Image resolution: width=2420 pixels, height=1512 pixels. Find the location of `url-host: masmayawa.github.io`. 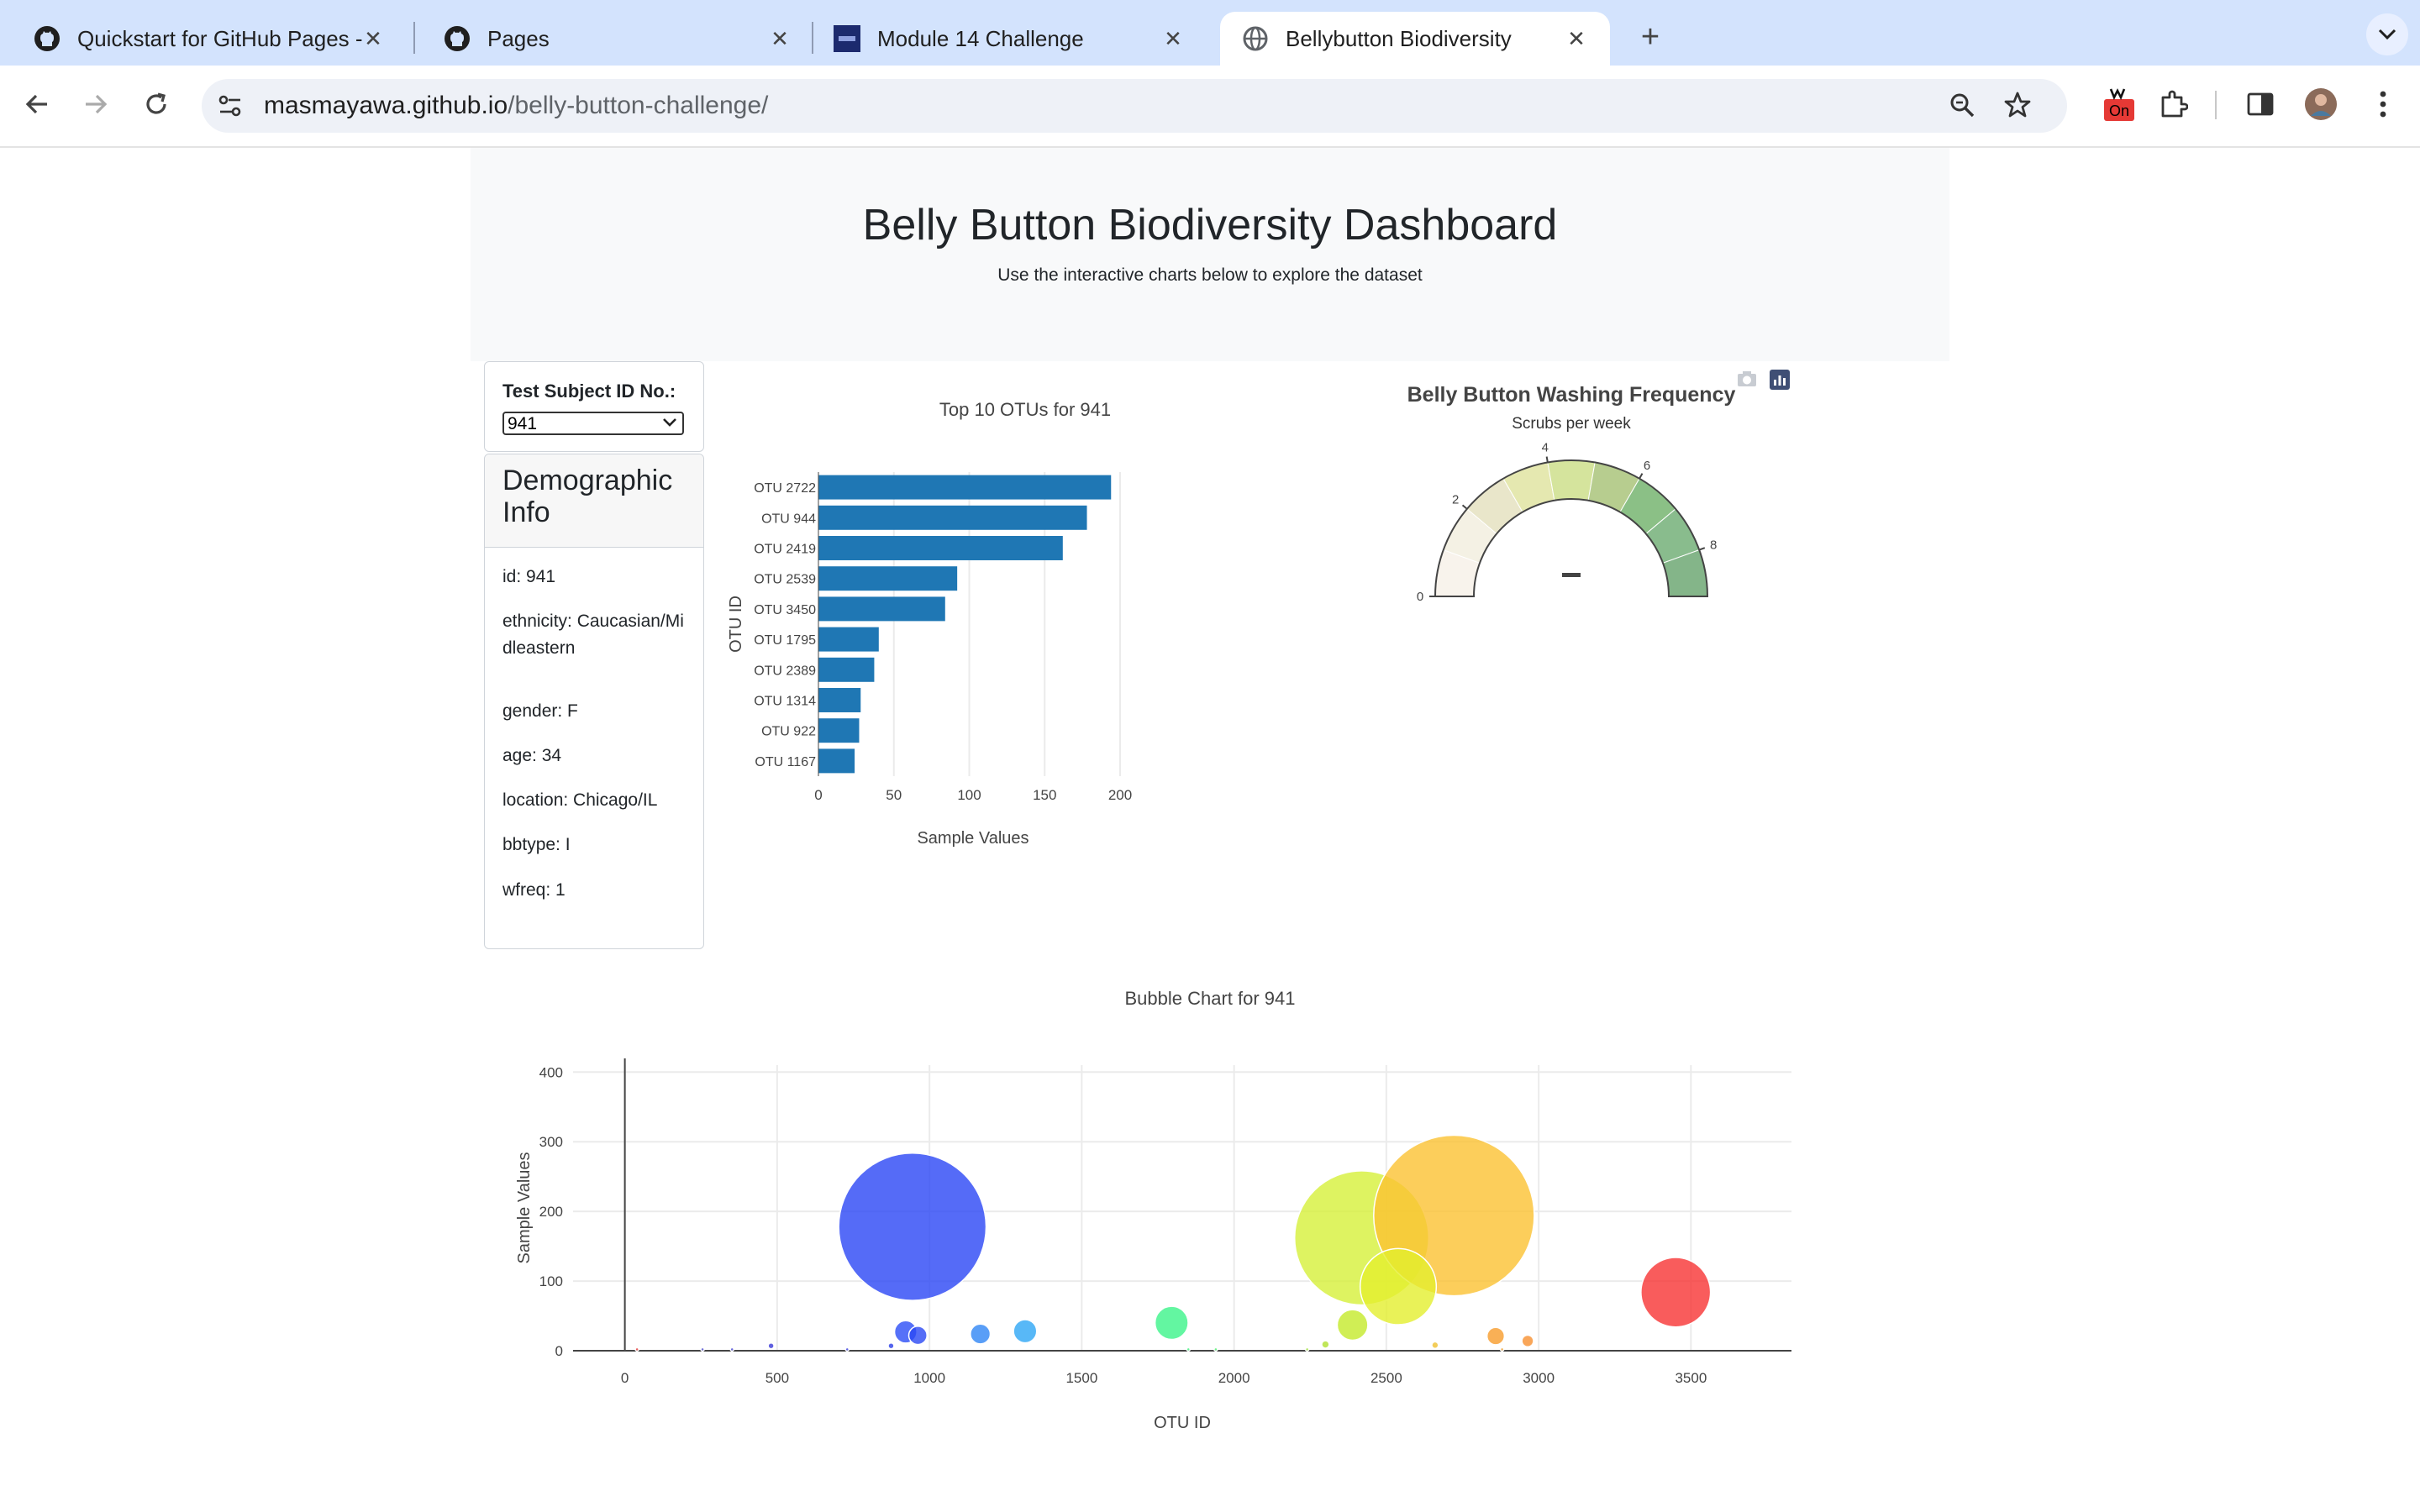

url-host: masmayawa.github.io is located at coordinates (386, 105).